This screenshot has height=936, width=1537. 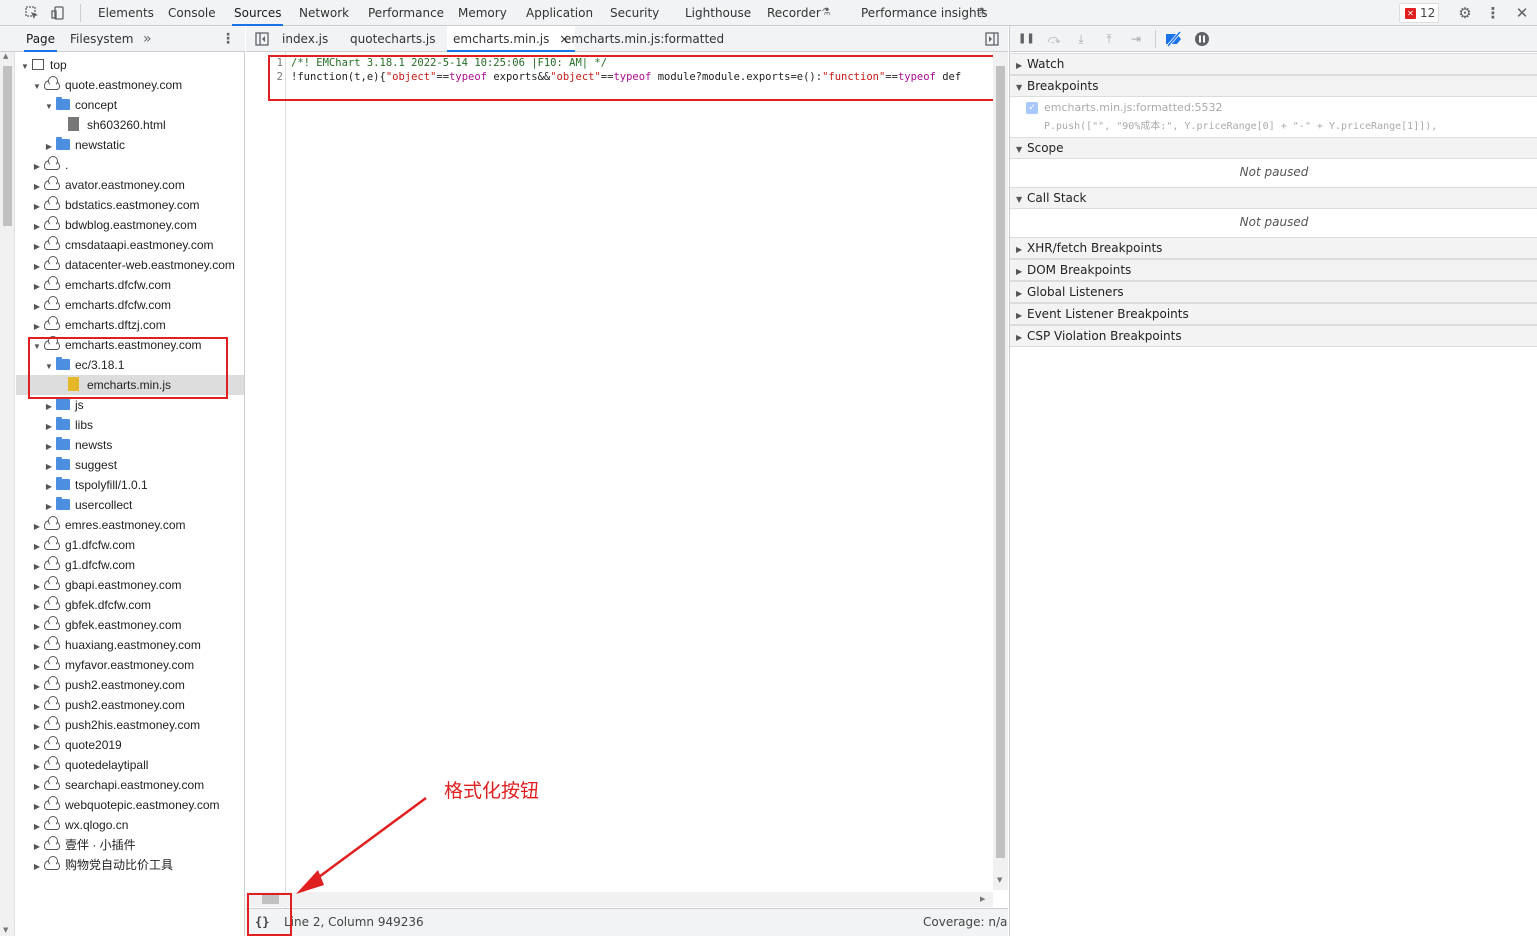 What do you see at coordinates (1273, 248) in the screenshot?
I see `xhr-breakpoints-header: ▶ XHR/fetch Breakpoints` at bounding box center [1273, 248].